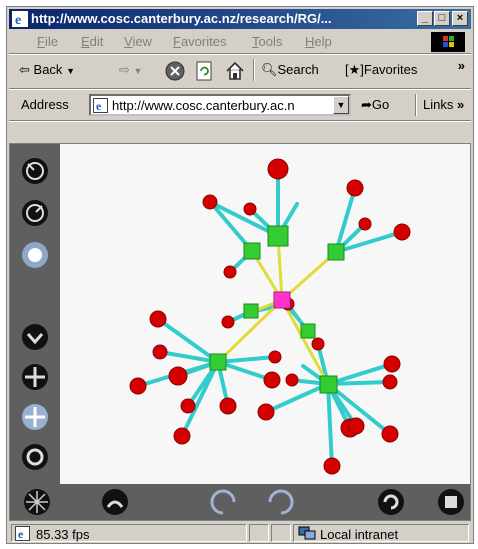  I want to click on search-button: 🔍︎Search, so click(290, 70).